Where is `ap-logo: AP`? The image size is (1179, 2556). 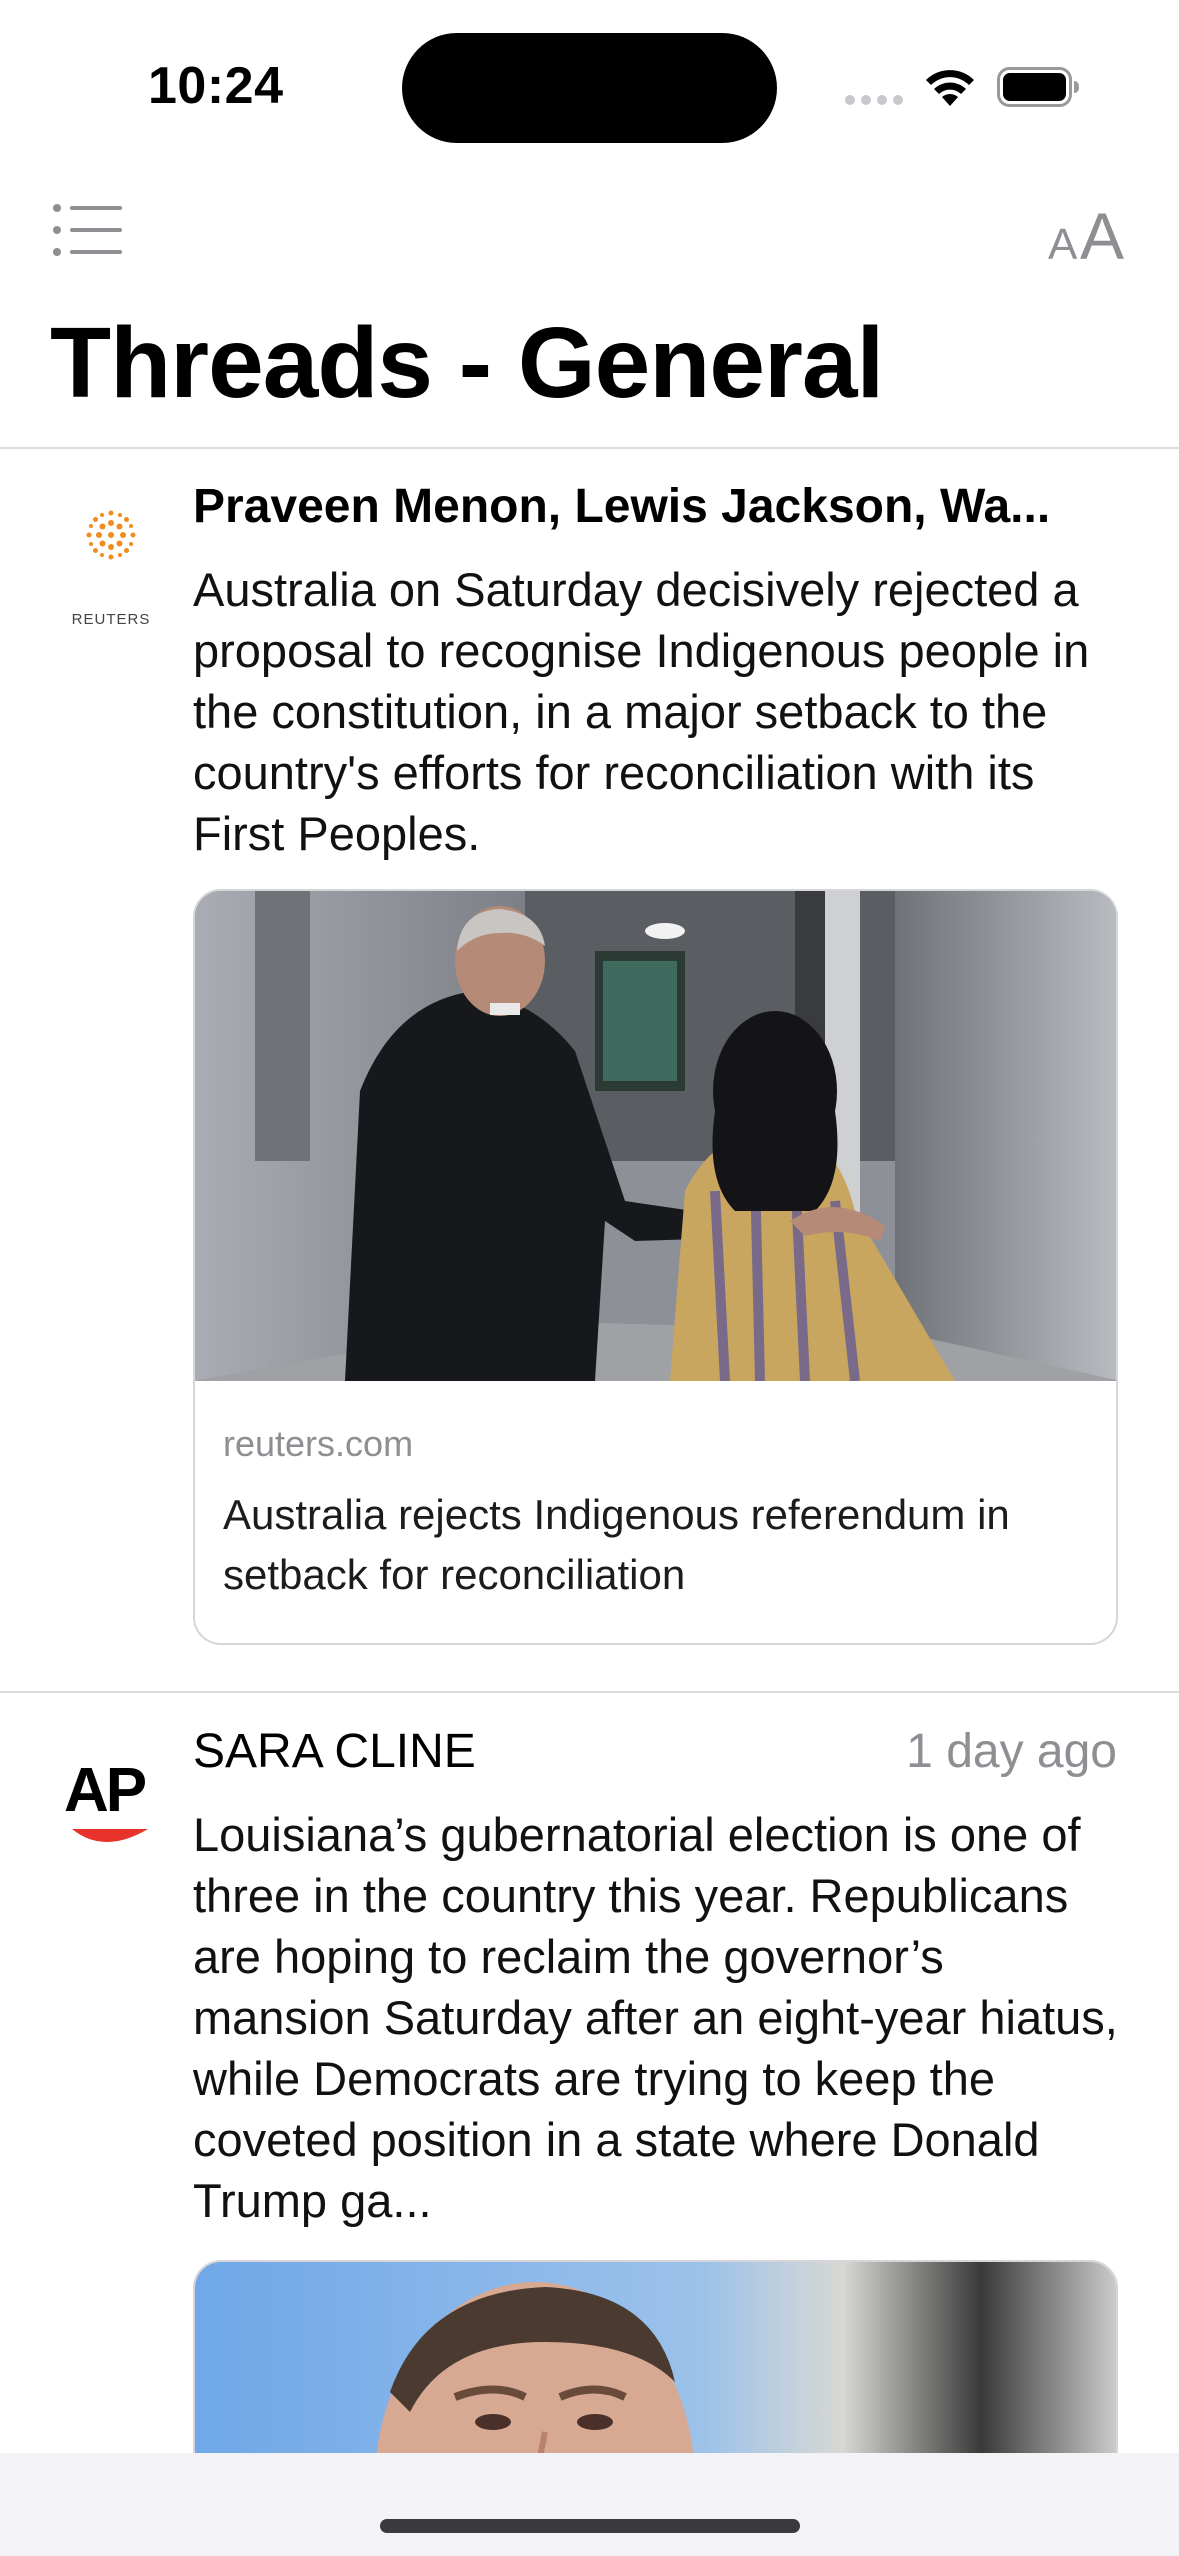 ap-logo: AP is located at coordinates (112, 1805).